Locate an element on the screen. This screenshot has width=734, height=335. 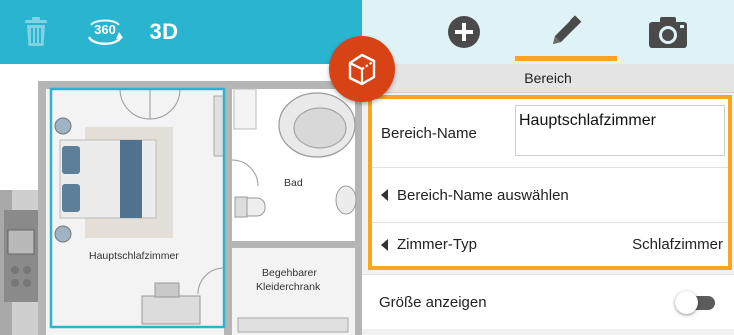
tab-camera is located at coordinates (668, 32).